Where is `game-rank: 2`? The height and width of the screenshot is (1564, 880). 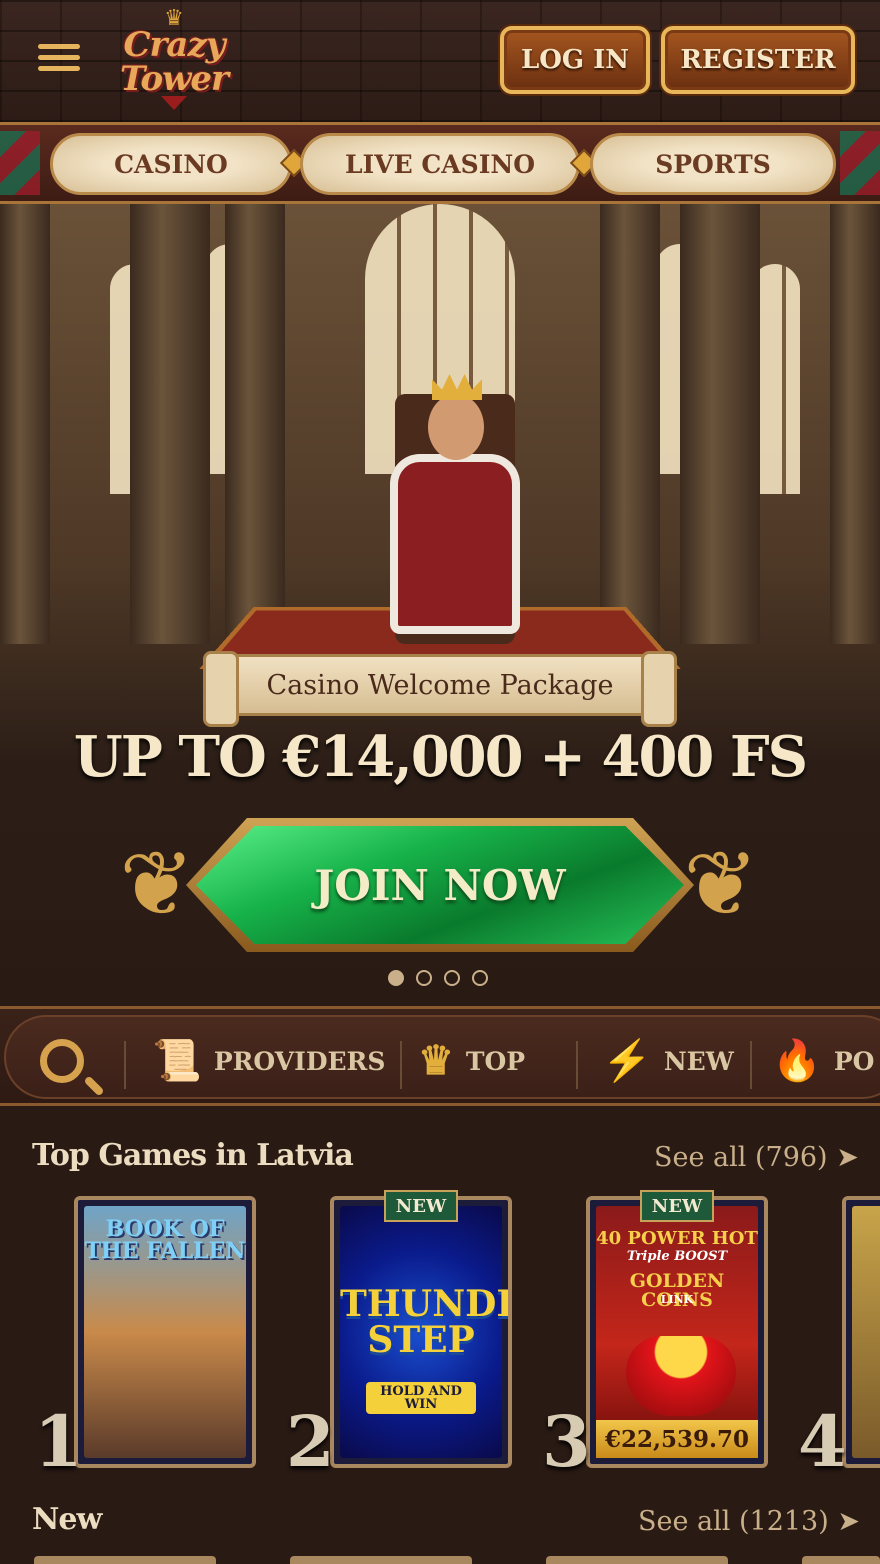
game-rank: 2 is located at coordinates (310, 1441).